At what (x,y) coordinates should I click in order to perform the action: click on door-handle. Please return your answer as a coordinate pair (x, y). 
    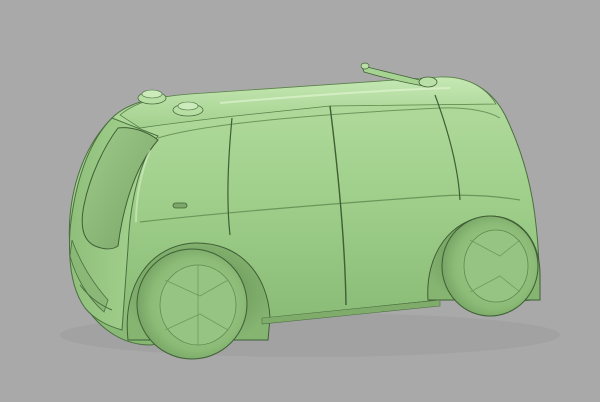
    Looking at the image, I should click on (180, 205).